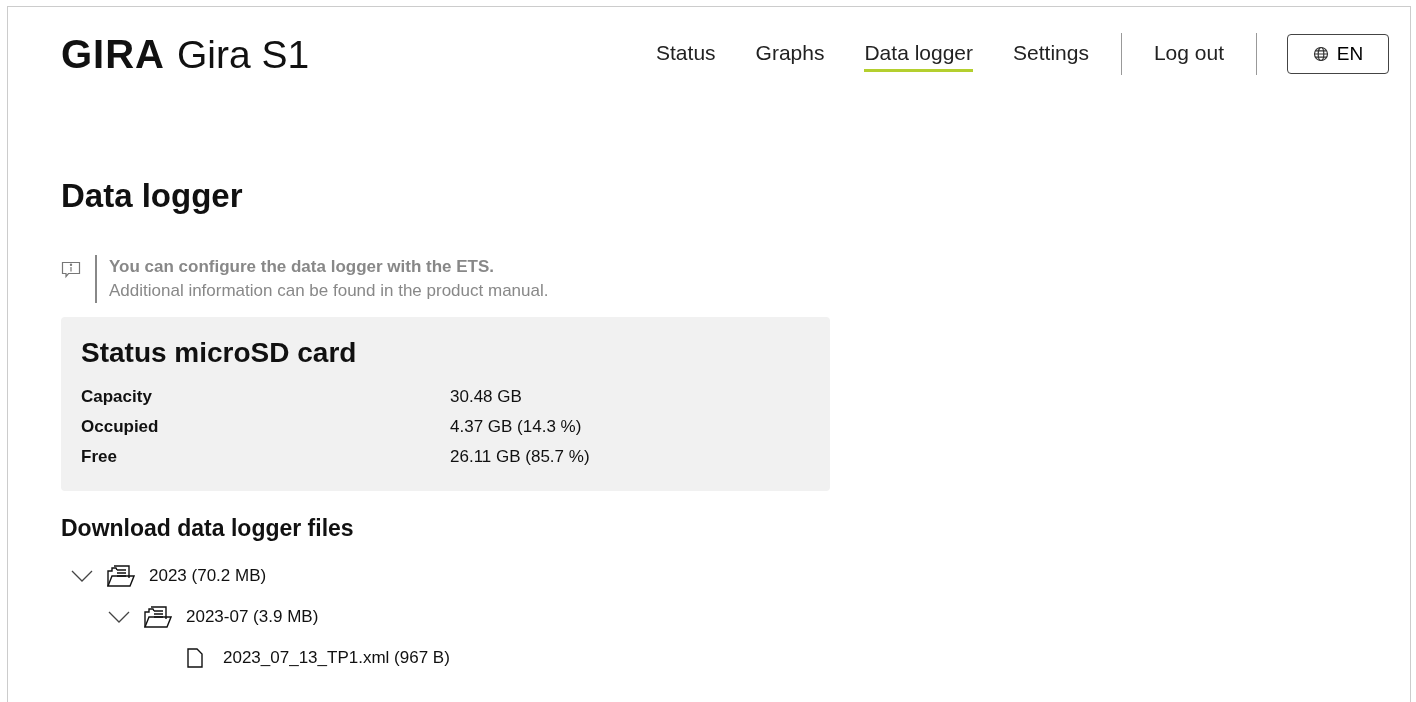 This screenshot has width=1416, height=702. I want to click on nav-tab: Data logger, so click(919, 54).